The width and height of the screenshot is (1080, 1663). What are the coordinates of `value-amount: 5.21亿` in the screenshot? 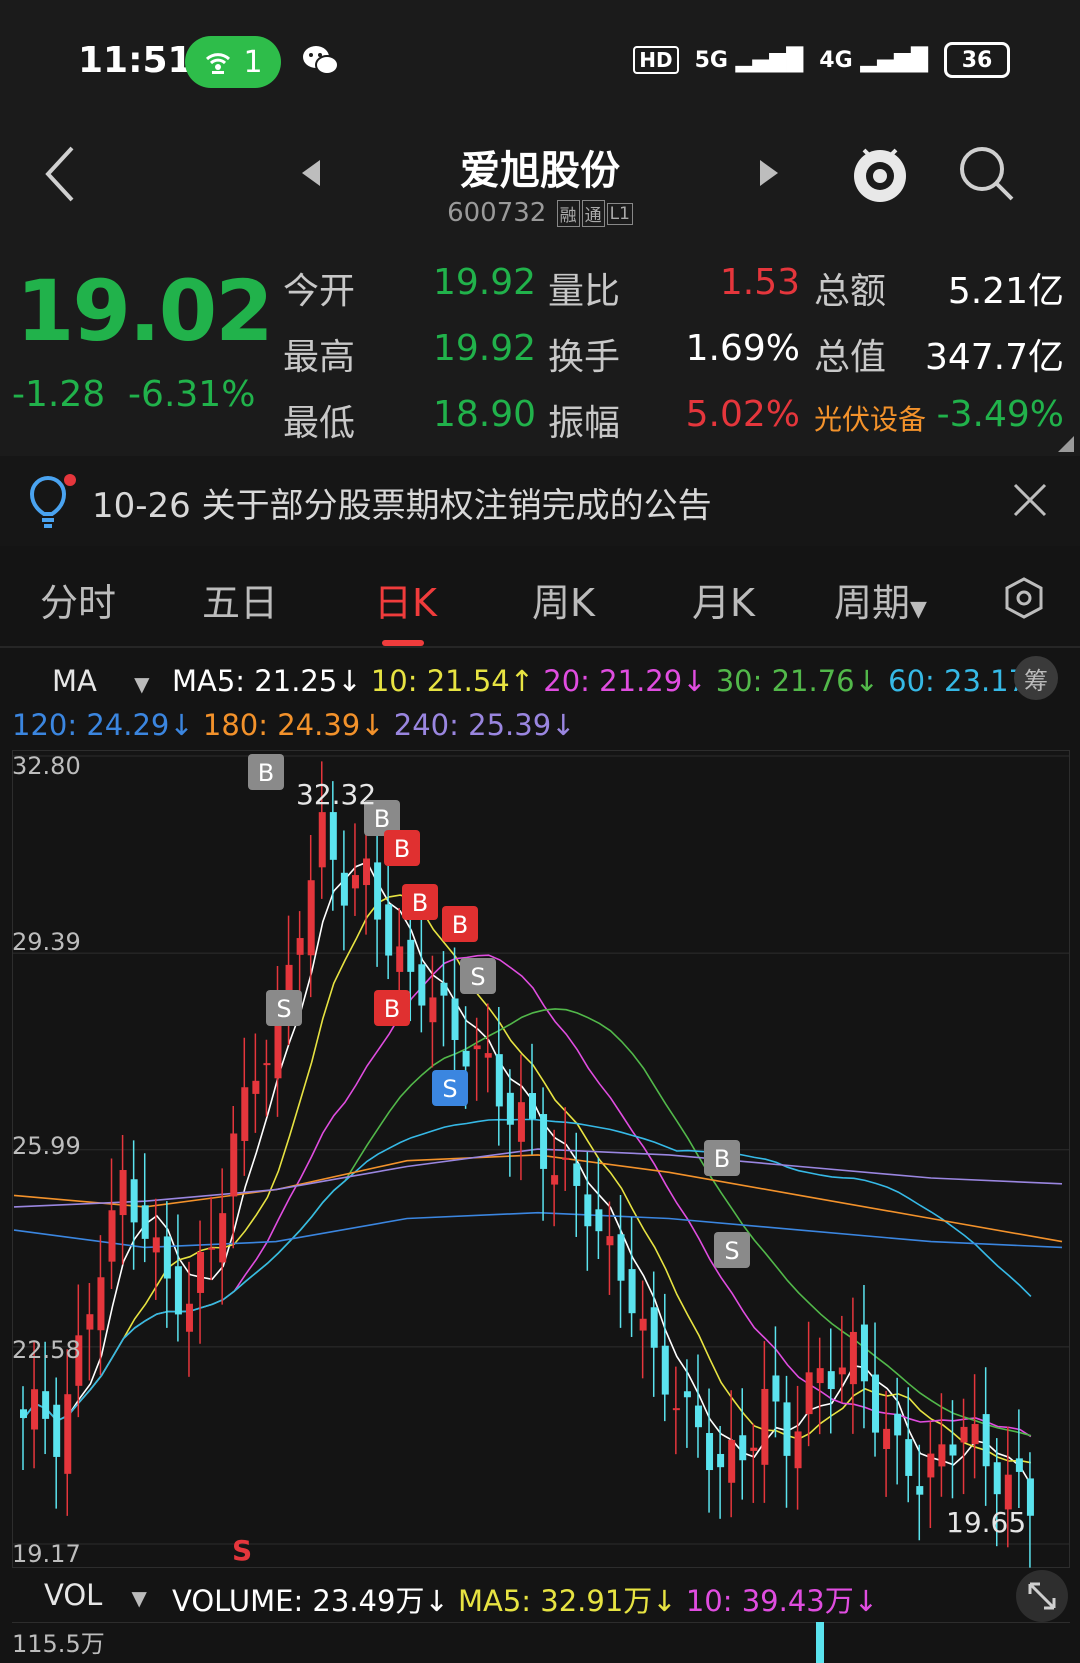 It's located at (1005, 291).